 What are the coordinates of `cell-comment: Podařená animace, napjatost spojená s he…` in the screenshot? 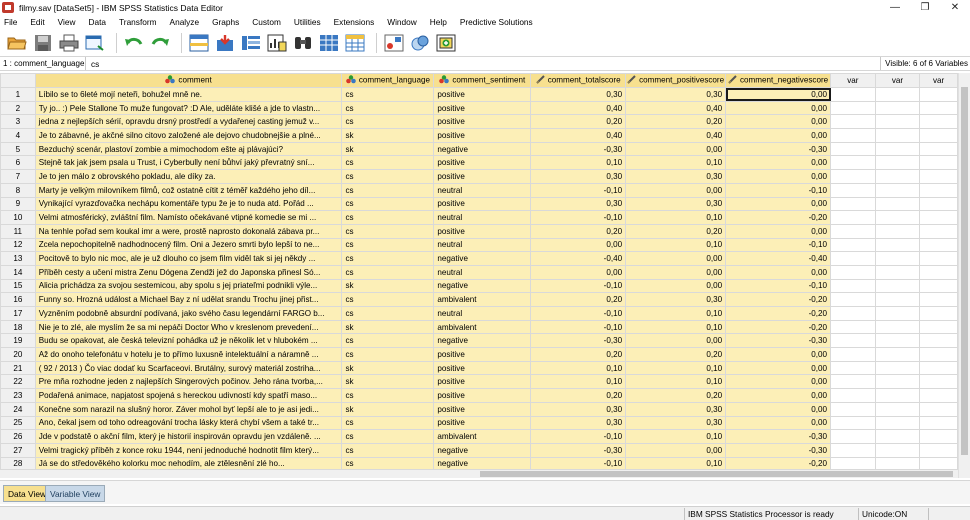 It's located at (188, 395).